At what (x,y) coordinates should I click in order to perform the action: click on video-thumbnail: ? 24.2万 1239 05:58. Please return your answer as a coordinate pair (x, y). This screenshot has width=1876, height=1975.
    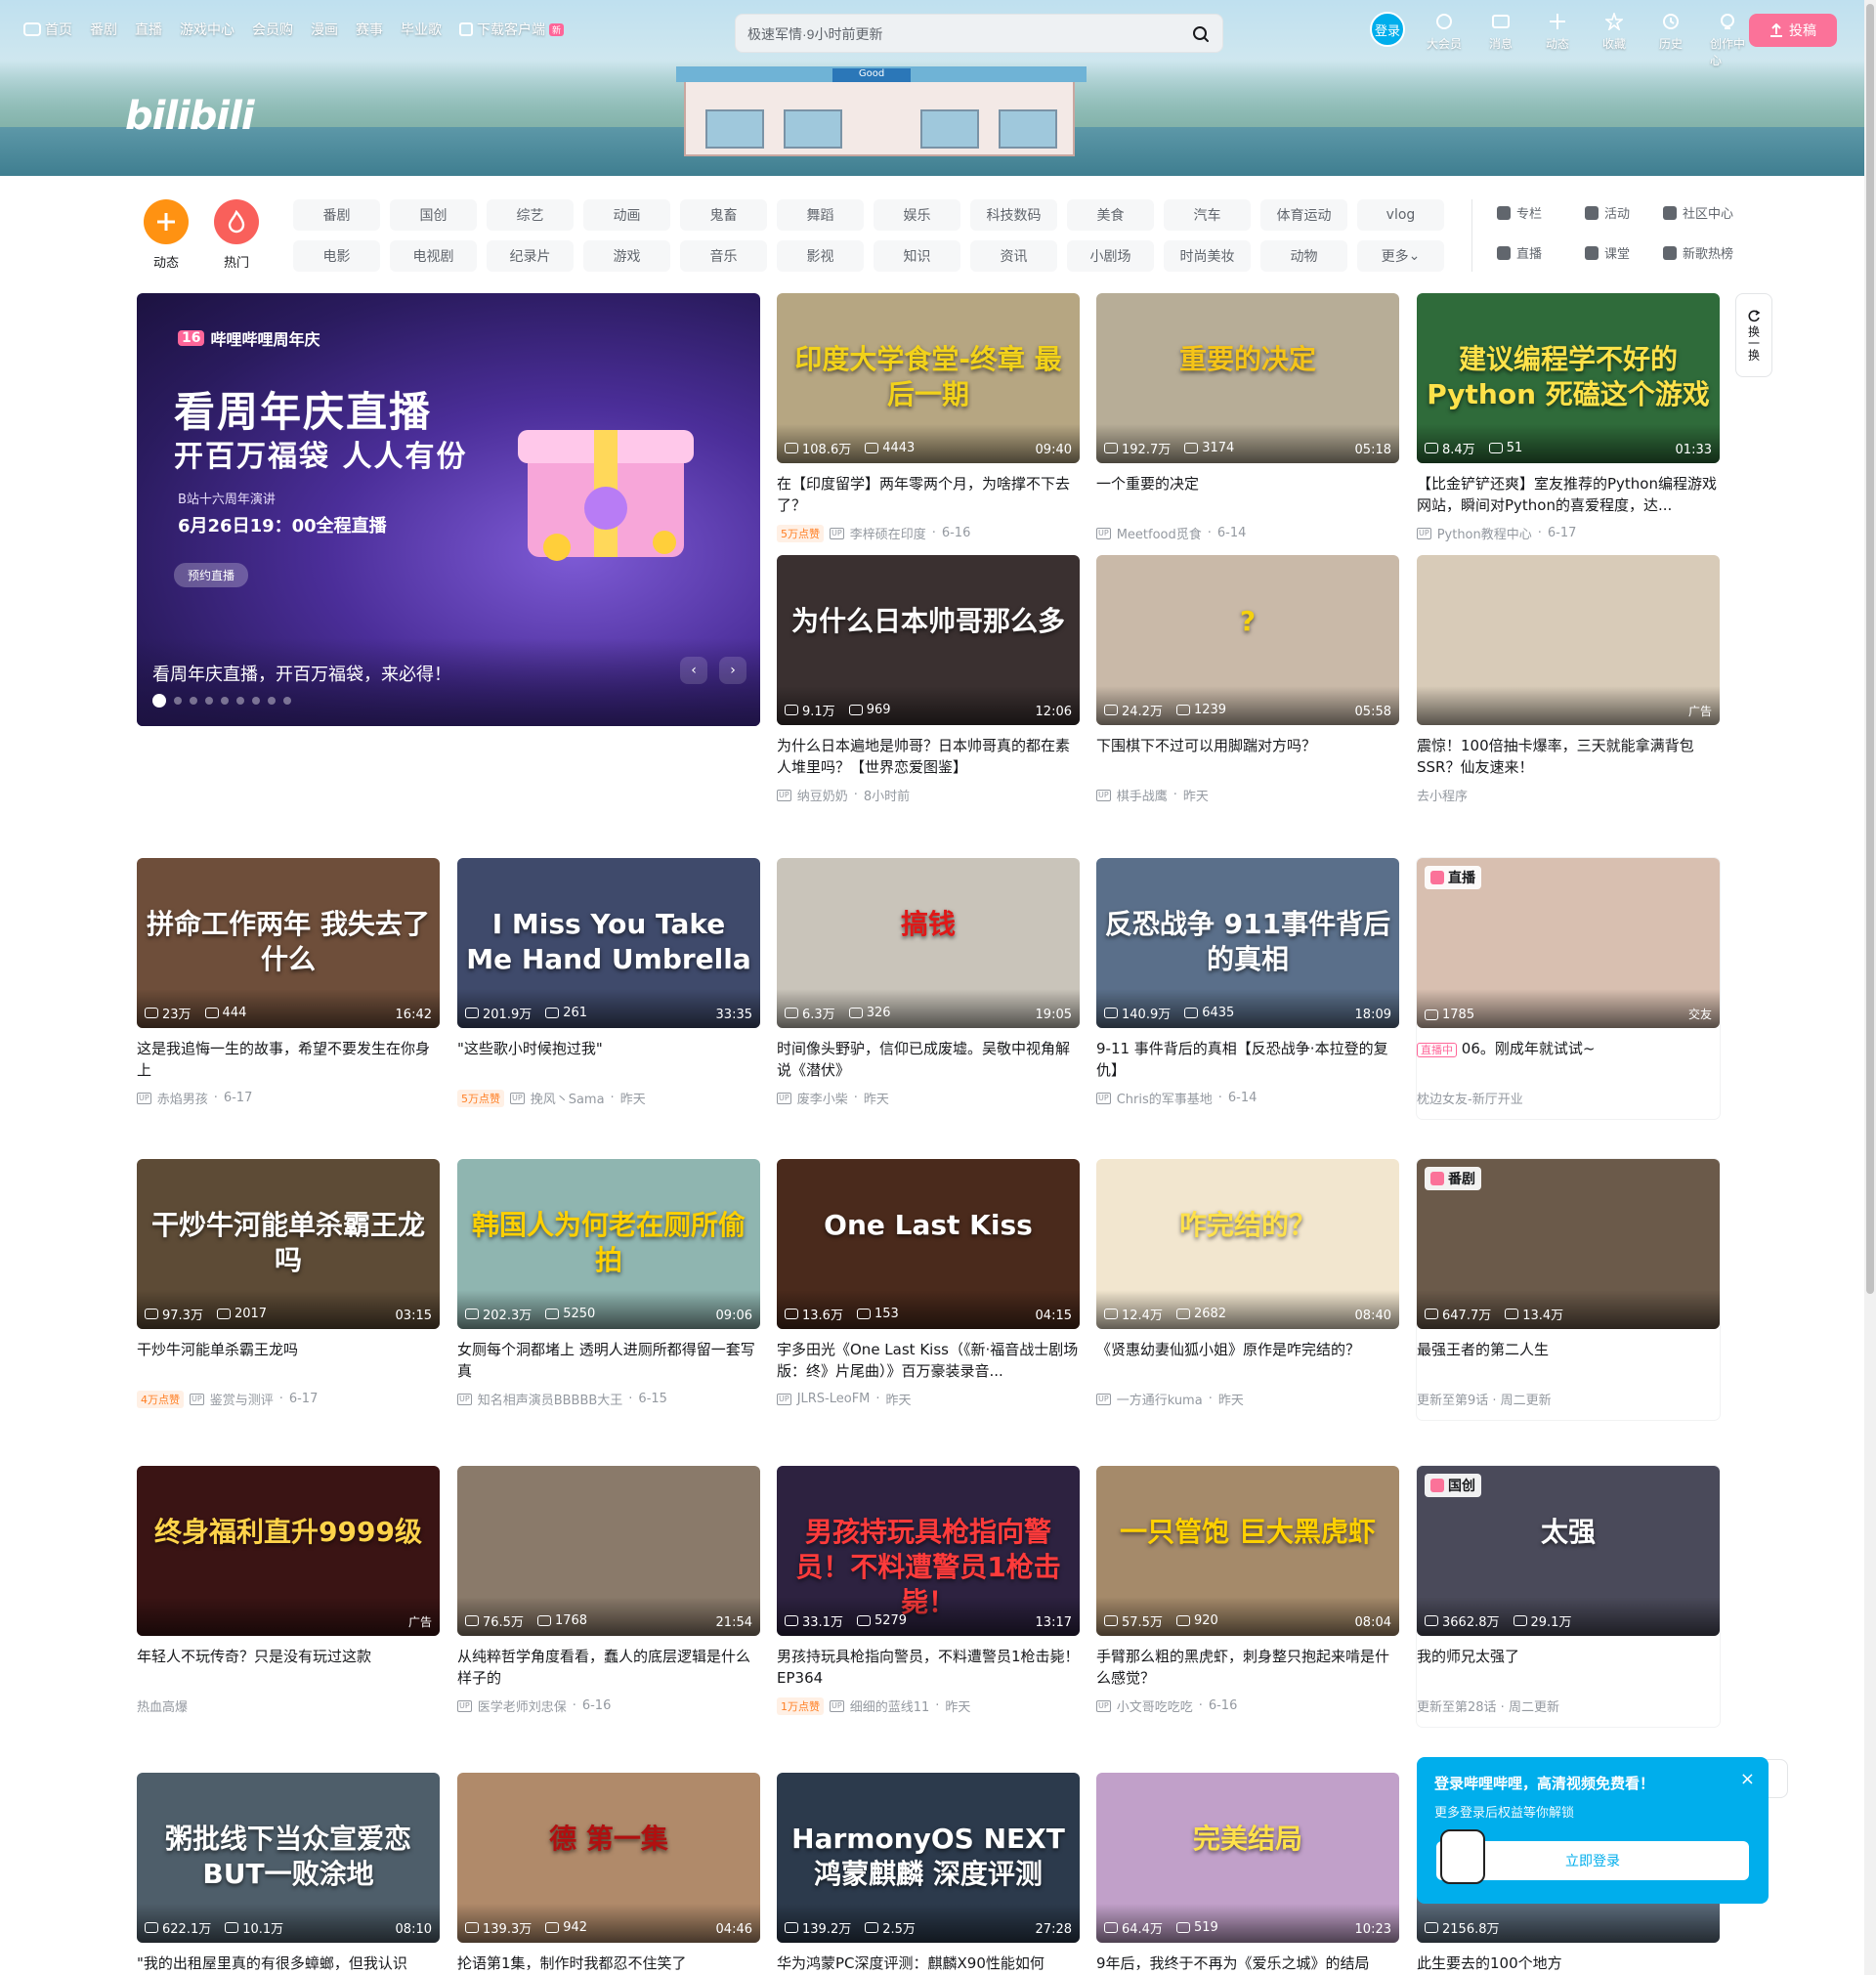
    Looking at the image, I should click on (1247, 640).